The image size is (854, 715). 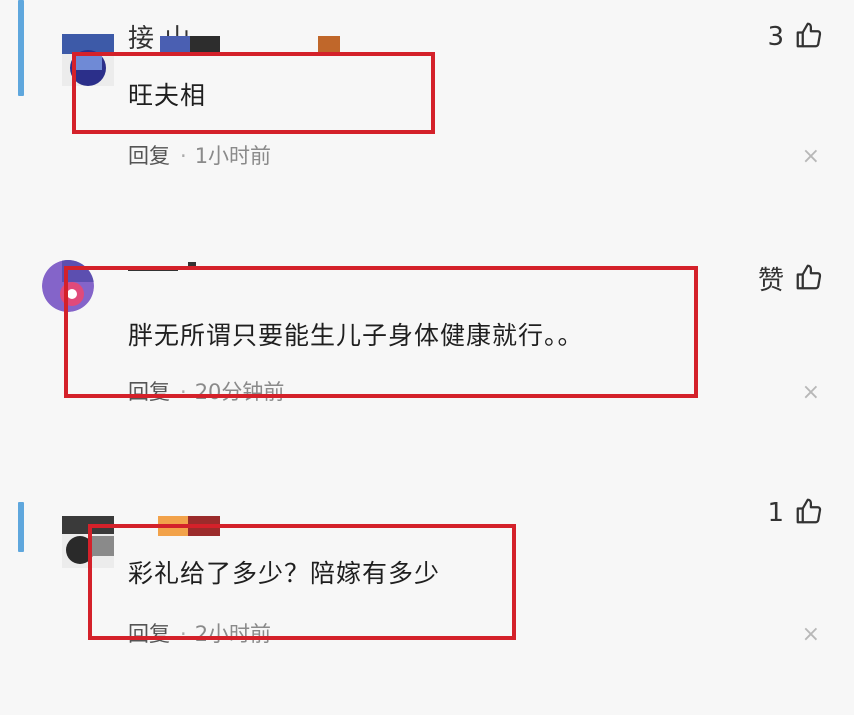 I want to click on comment-text: 胖无所谓只要能生儿子身体健康就行。。, so click(x=356, y=335).